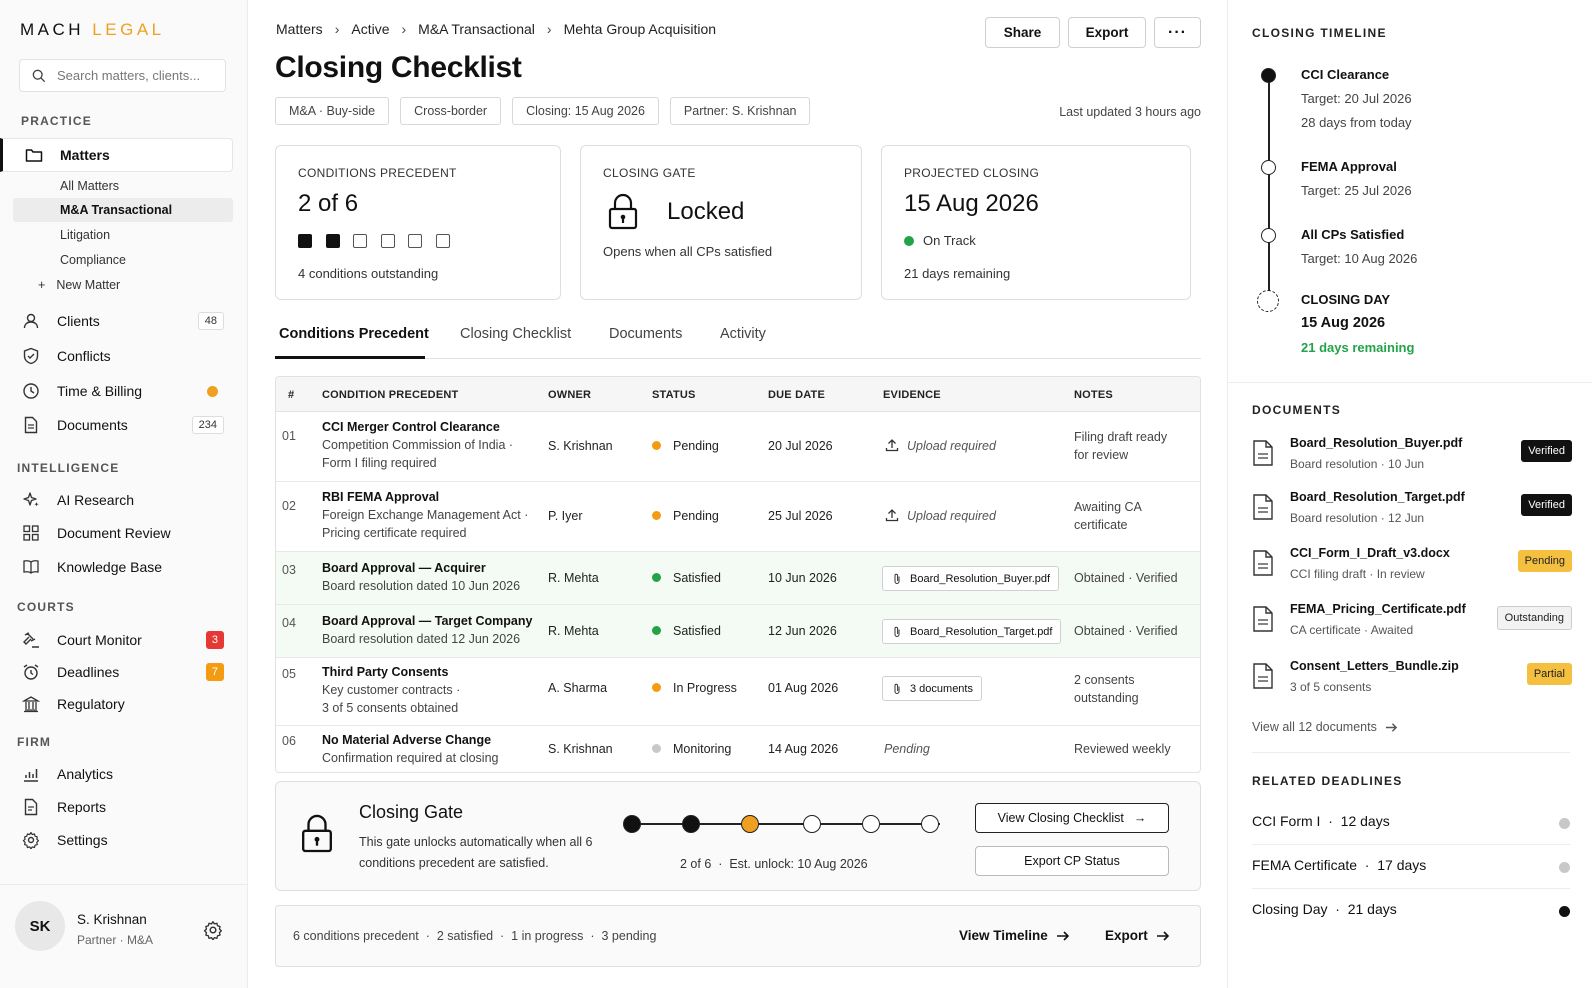 The height and width of the screenshot is (988, 1592). What do you see at coordinates (34, 742) in the screenshot?
I see `section-firm: FIRM` at bounding box center [34, 742].